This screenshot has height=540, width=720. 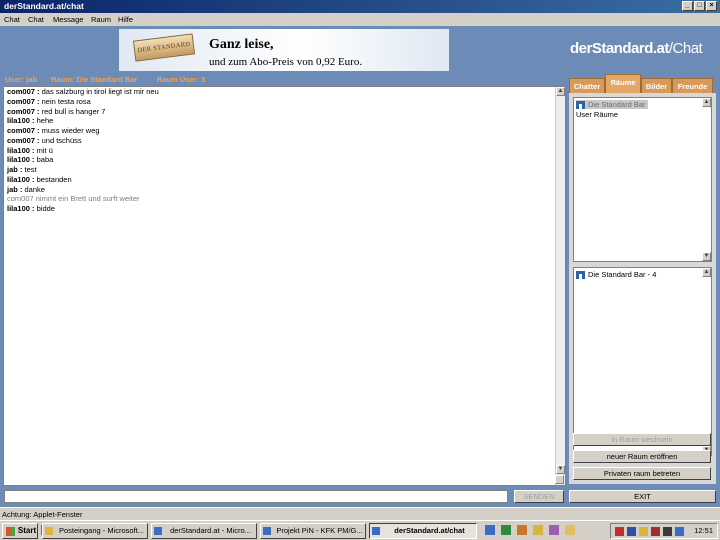 I want to click on chat-message: jab : danke, so click(x=26, y=189).